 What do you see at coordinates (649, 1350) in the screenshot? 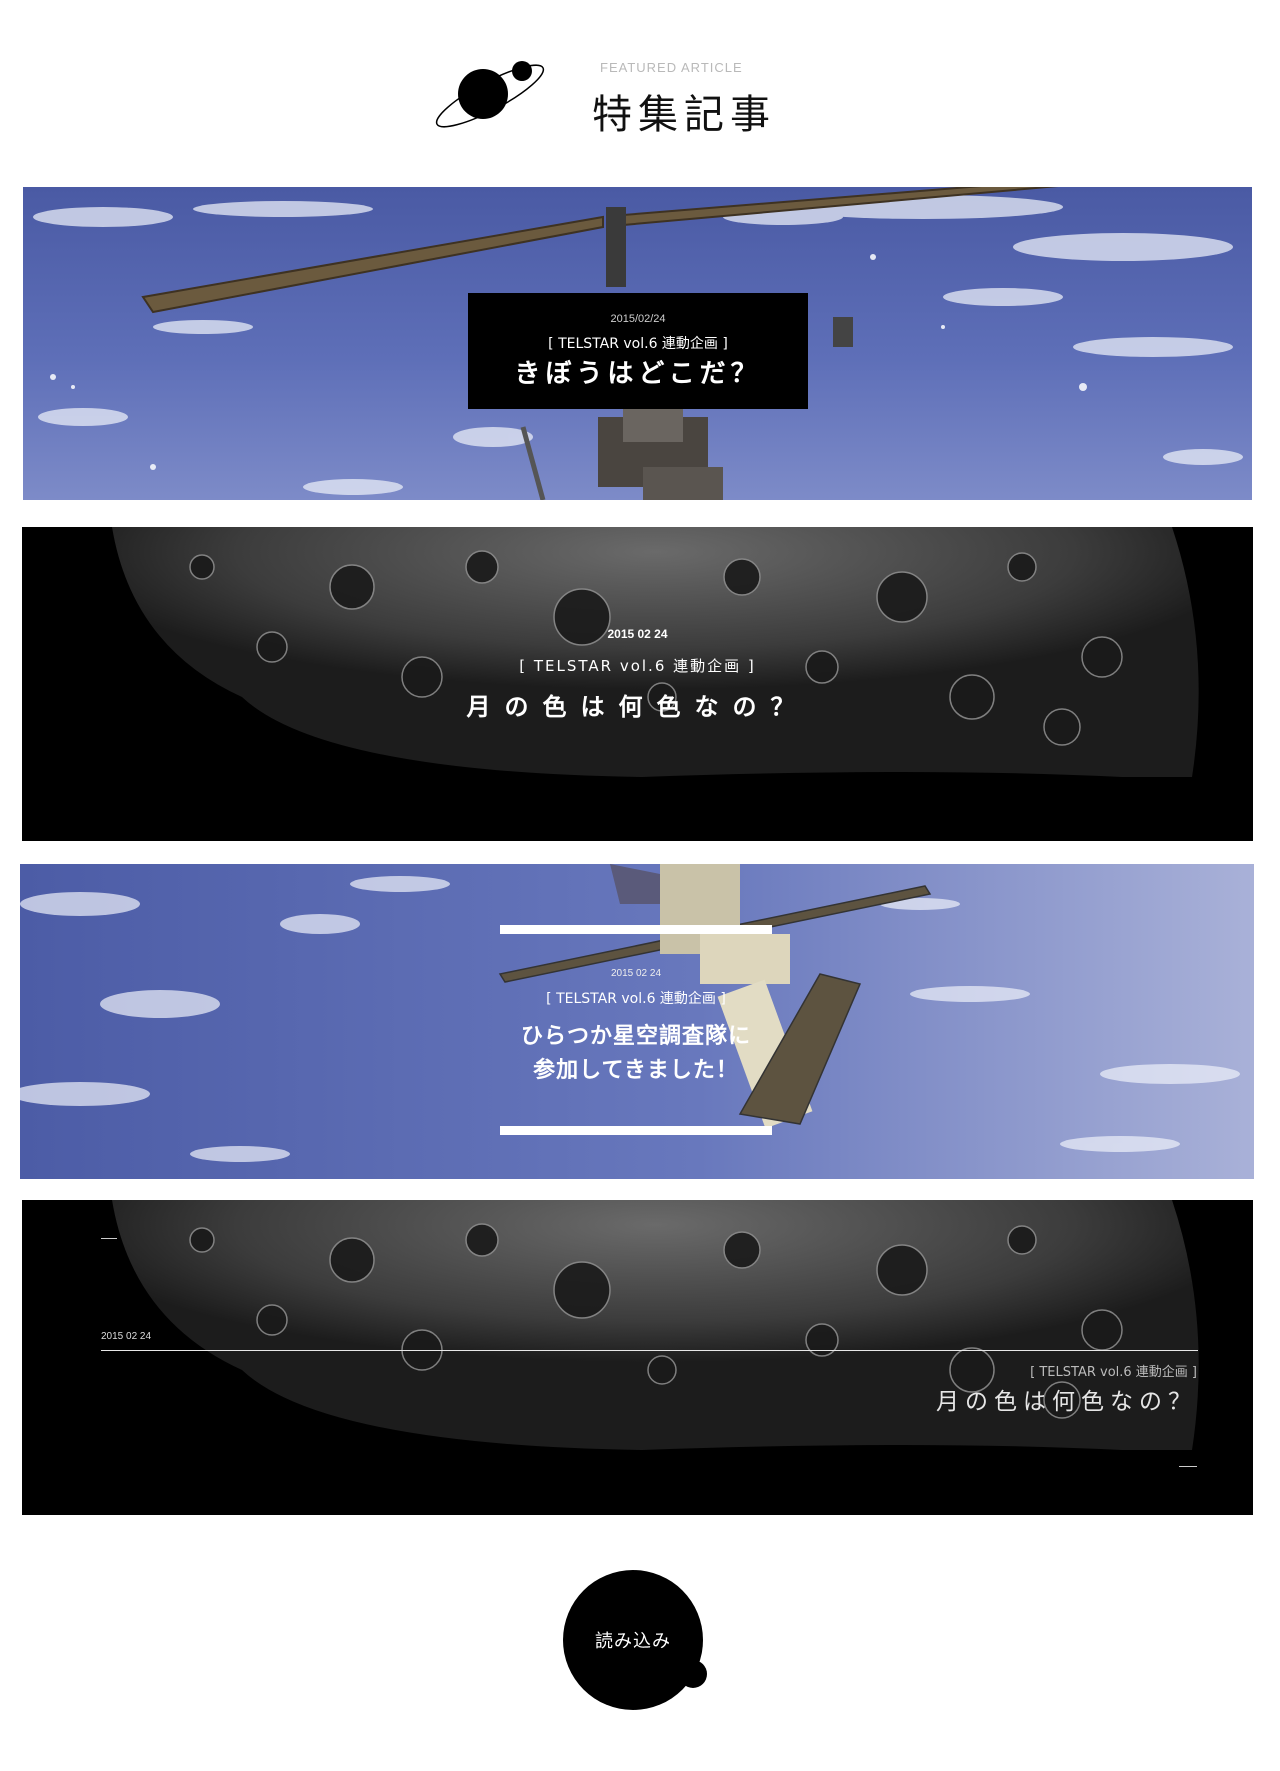
I see `divider-line` at bounding box center [649, 1350].